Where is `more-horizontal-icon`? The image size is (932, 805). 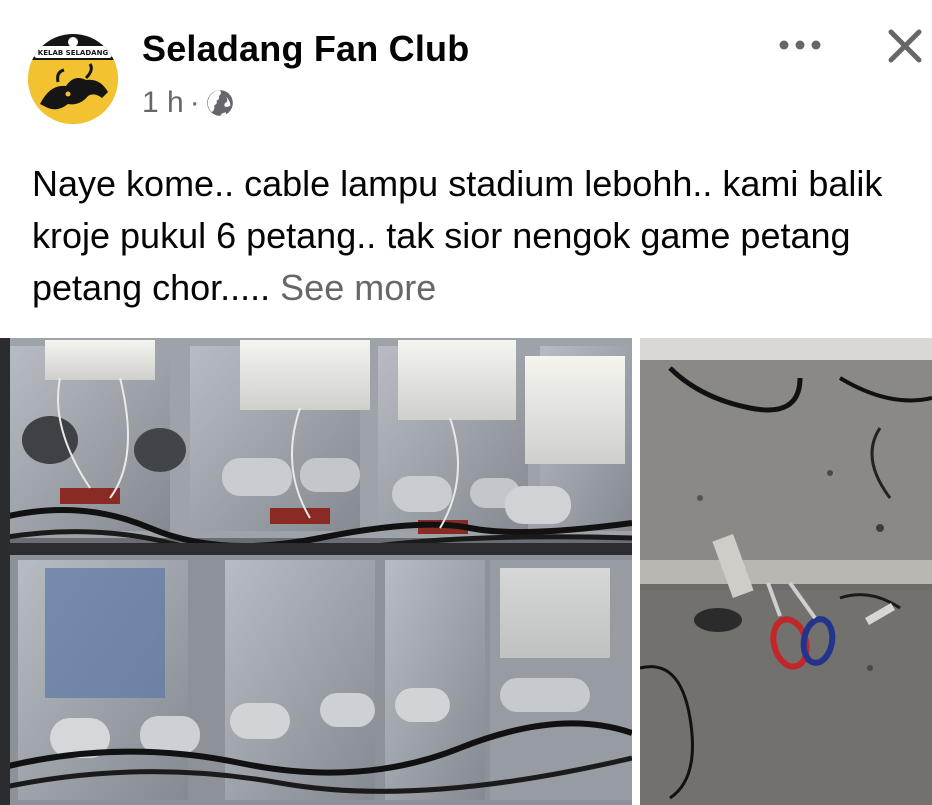
more-horizontal-icon is located at coordinates (800, 45).